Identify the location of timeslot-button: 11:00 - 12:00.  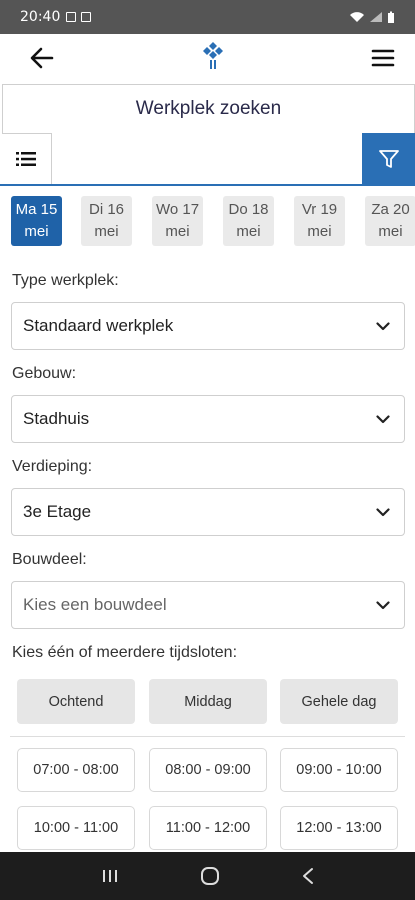
(208, 828).